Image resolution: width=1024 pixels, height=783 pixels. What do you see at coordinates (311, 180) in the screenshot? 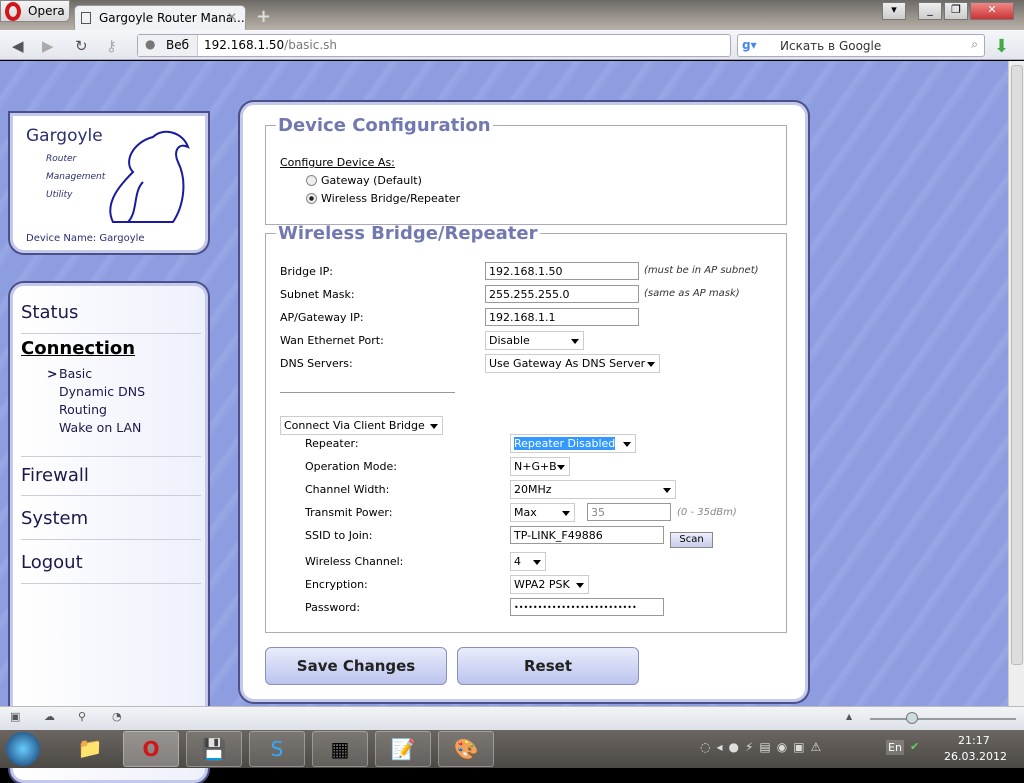
I see `radio-gateway` at bounding box center [311, 180].